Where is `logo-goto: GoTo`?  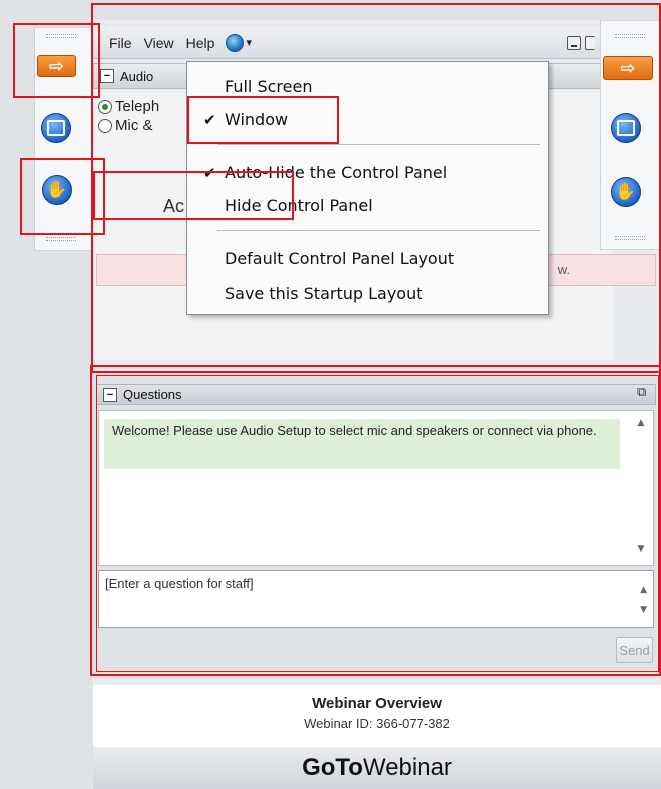 logo-goto: GoTo is located at coordinates (332, 767).